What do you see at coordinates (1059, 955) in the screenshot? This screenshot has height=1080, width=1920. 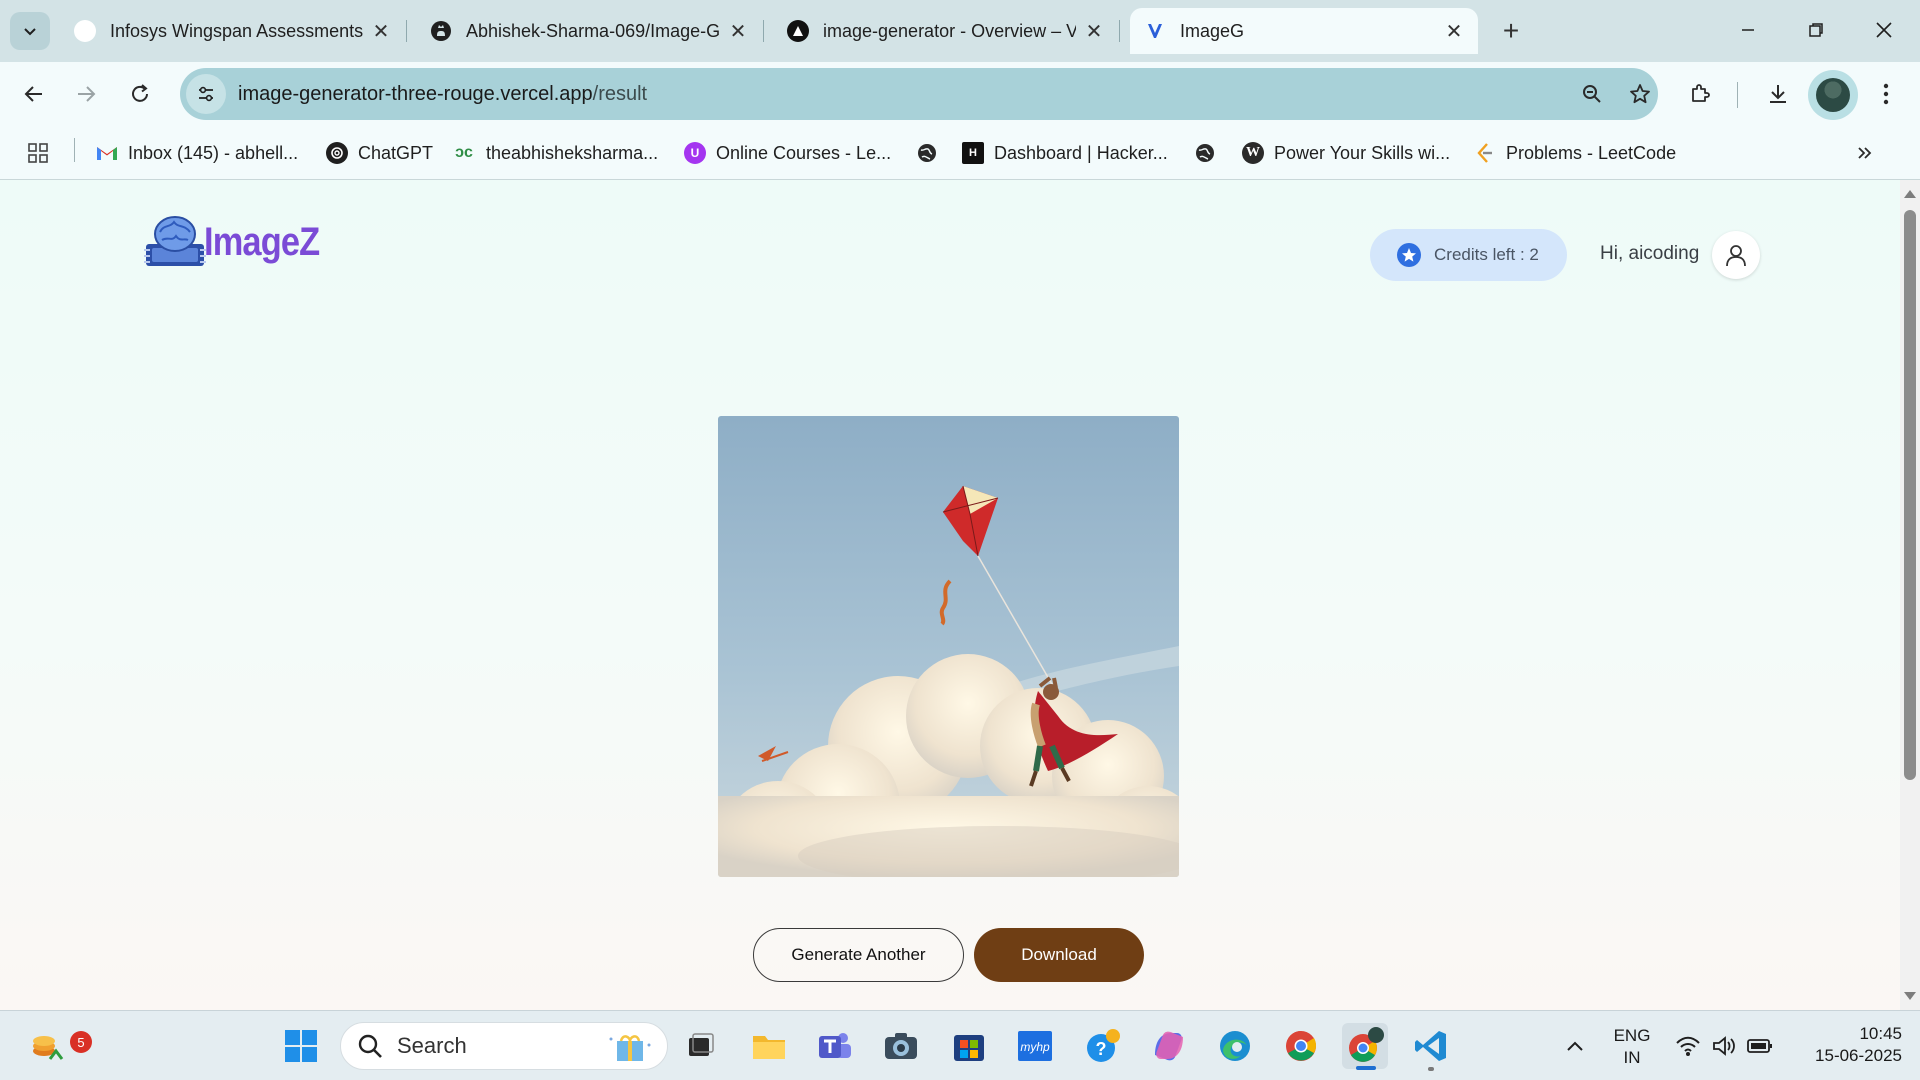 I see `download-button: Download` at bounding box center [1059, 955].